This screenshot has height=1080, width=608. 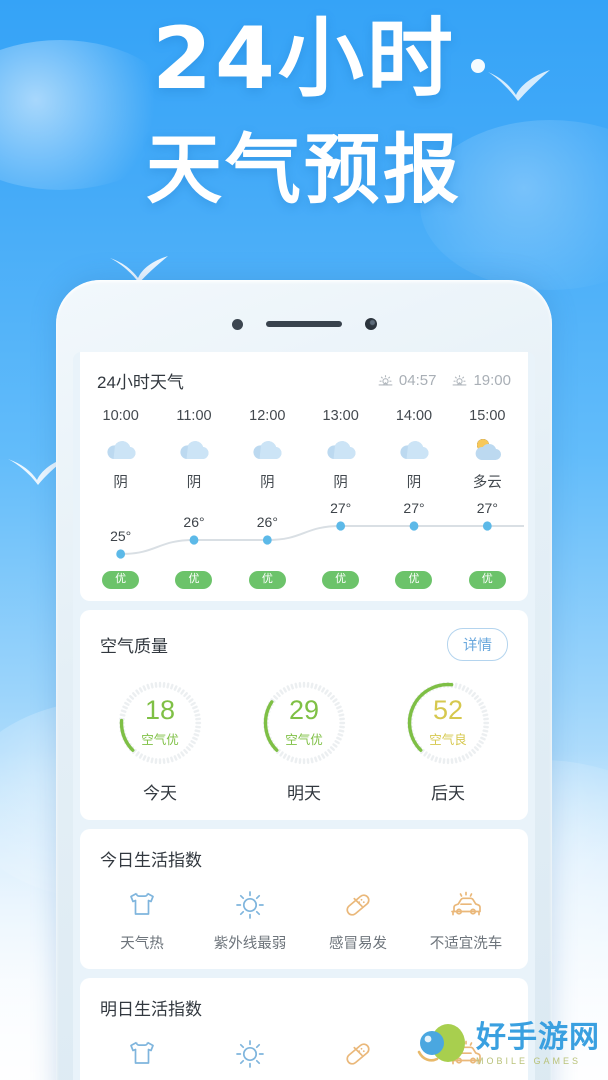 I want to click on hourly-desc-row: 阴 阴 阴 阴 阴 多云, so click(x=304, y=479).